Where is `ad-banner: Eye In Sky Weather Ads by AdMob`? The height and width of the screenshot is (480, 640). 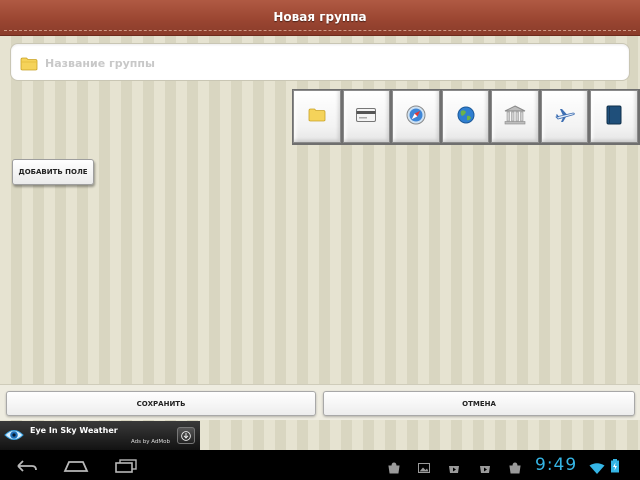
ad-banner: Eye In Sky Weather Ads by AdMob is located at coordinates (100, 435).